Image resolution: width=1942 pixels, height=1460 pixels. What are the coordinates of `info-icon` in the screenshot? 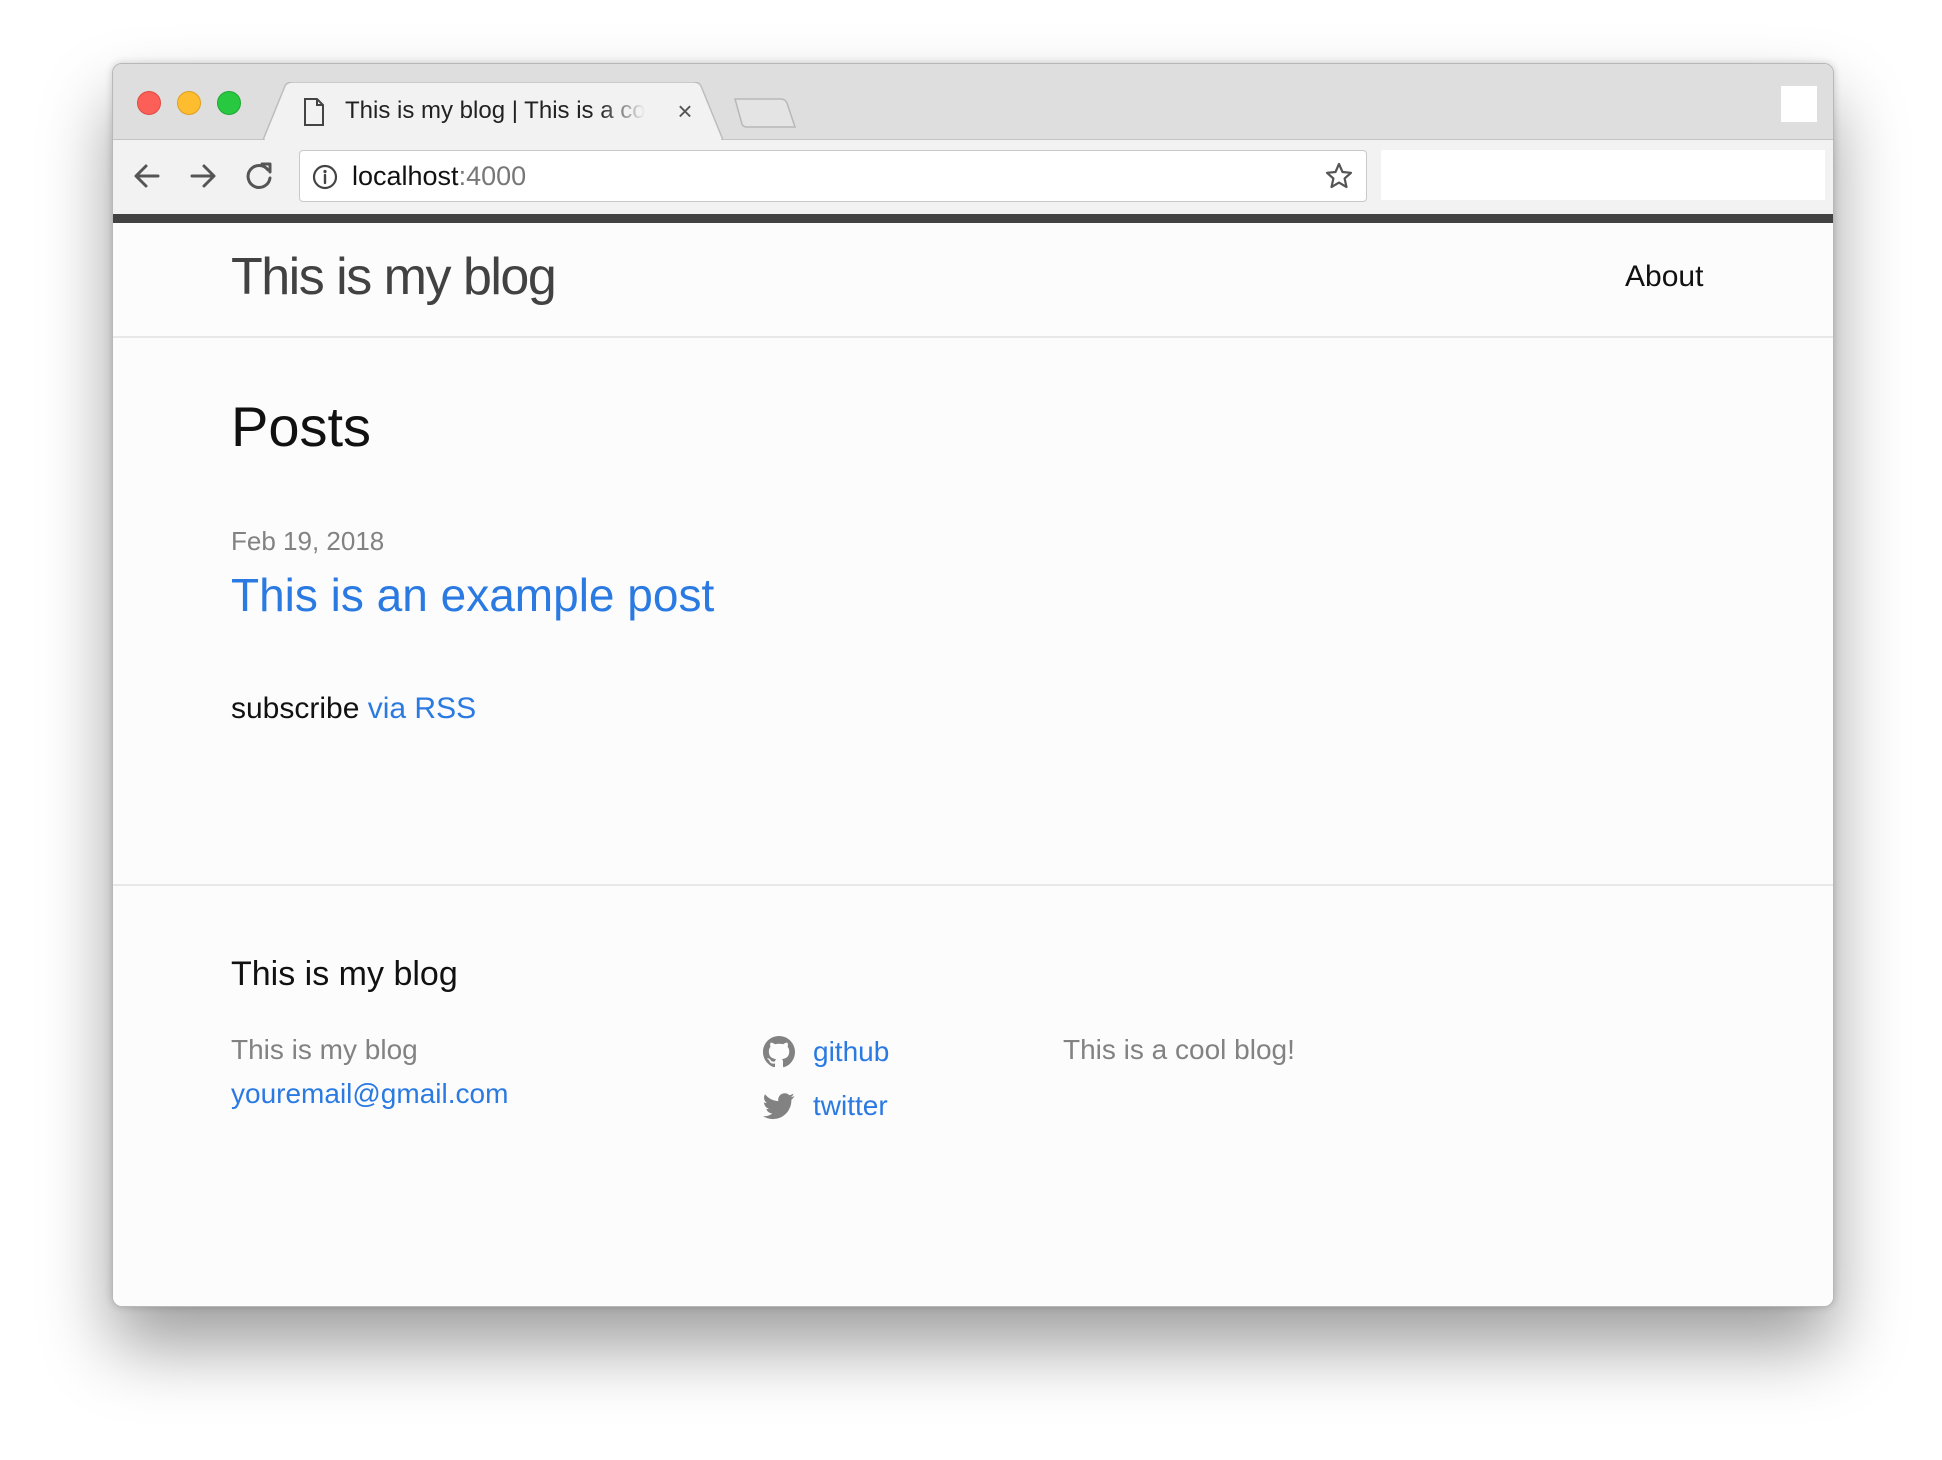 It's located at (325, 177).